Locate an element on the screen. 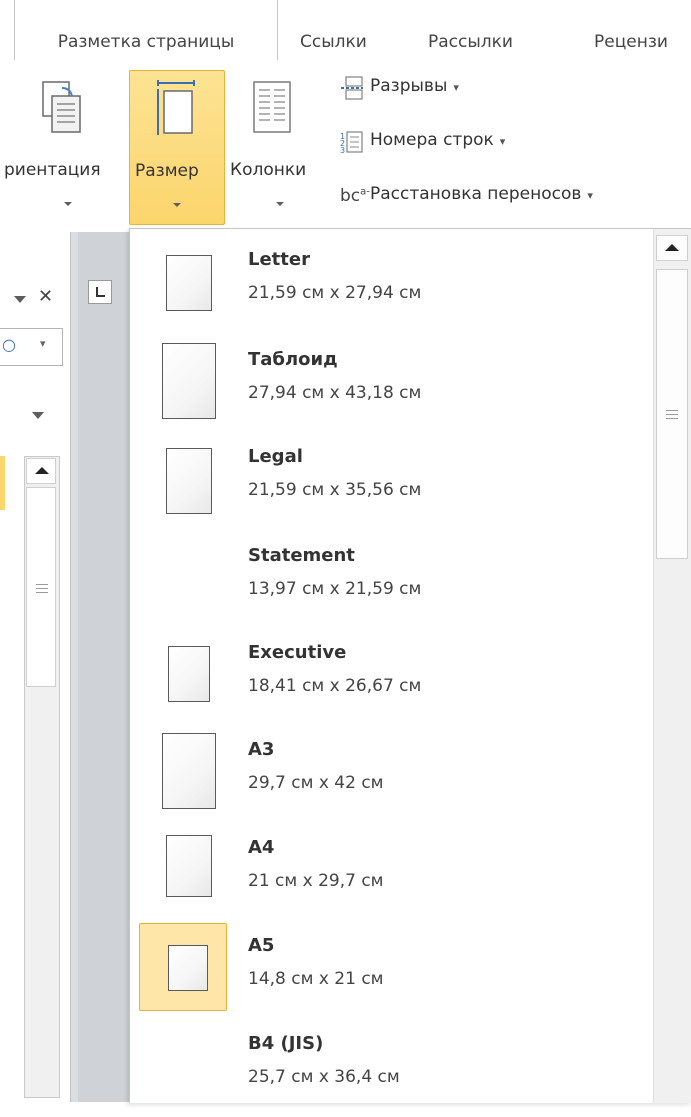 Image resolution: width=691 pixels, height=1117 pixels. breaks-icon is located at coordinates (352, 88).